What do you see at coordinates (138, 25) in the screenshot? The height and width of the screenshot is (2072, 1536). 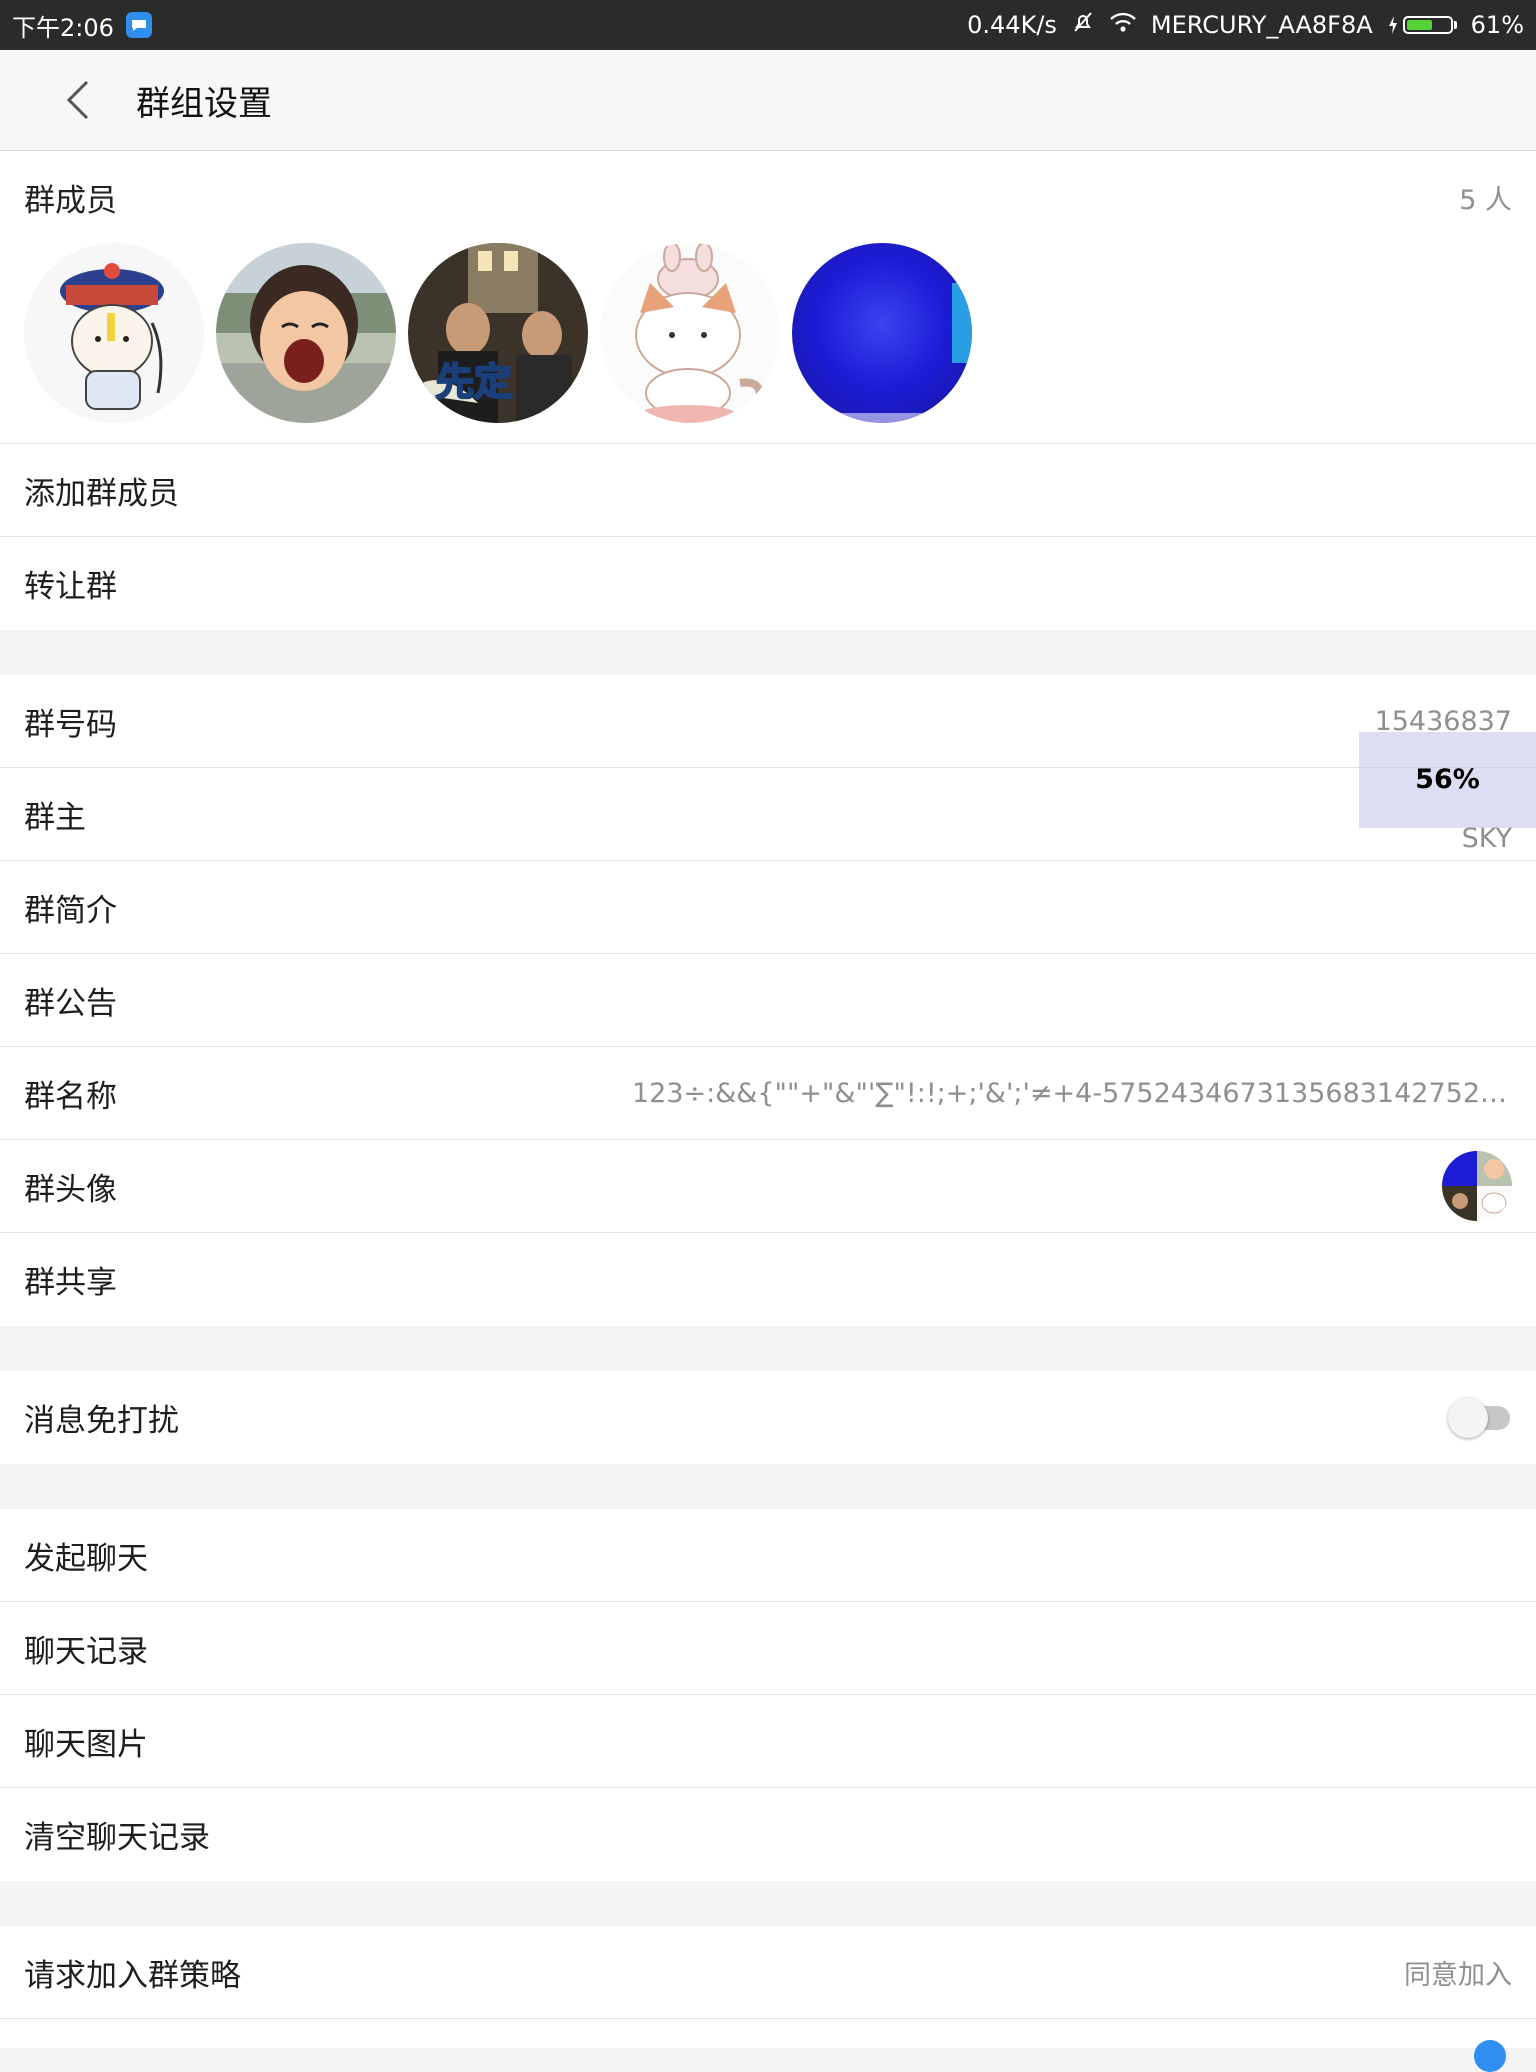 I see `app-notification-icon` at bounding box center [138, 25].